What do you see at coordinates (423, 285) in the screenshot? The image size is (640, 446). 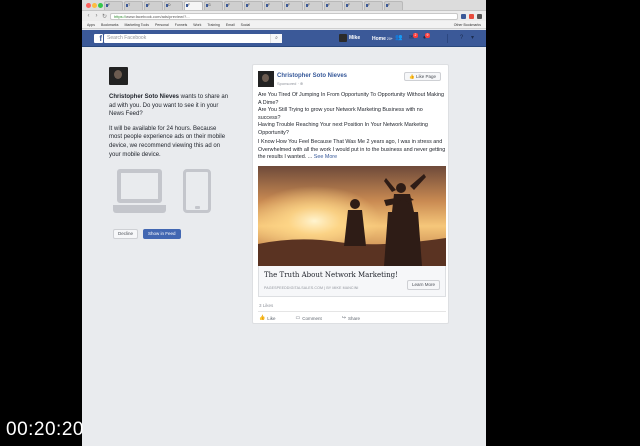 I see `learn-more-button: Learn More` at bounding box center [423, 285].